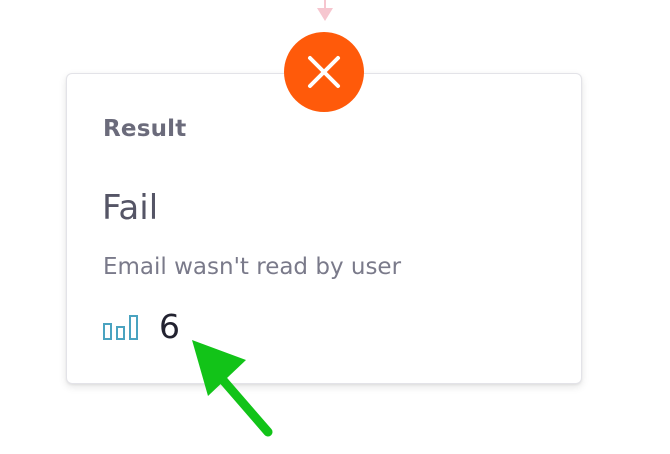 Image resolution: width=670 pixels, height=454 pixels. Describe the element at coordinates (252, 267) in the screenshot. I see `result-description: Email wasn't read by user` at that location.